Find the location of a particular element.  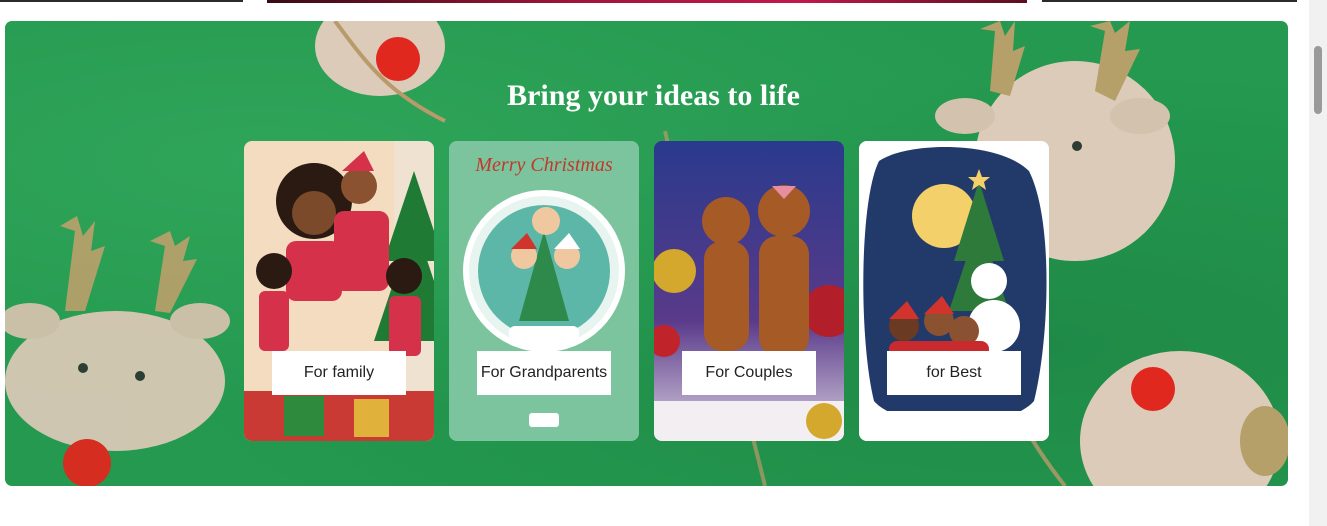

card-for-grandparents: Merry Christmas For Grandparents is located at coordinates (544, 291).